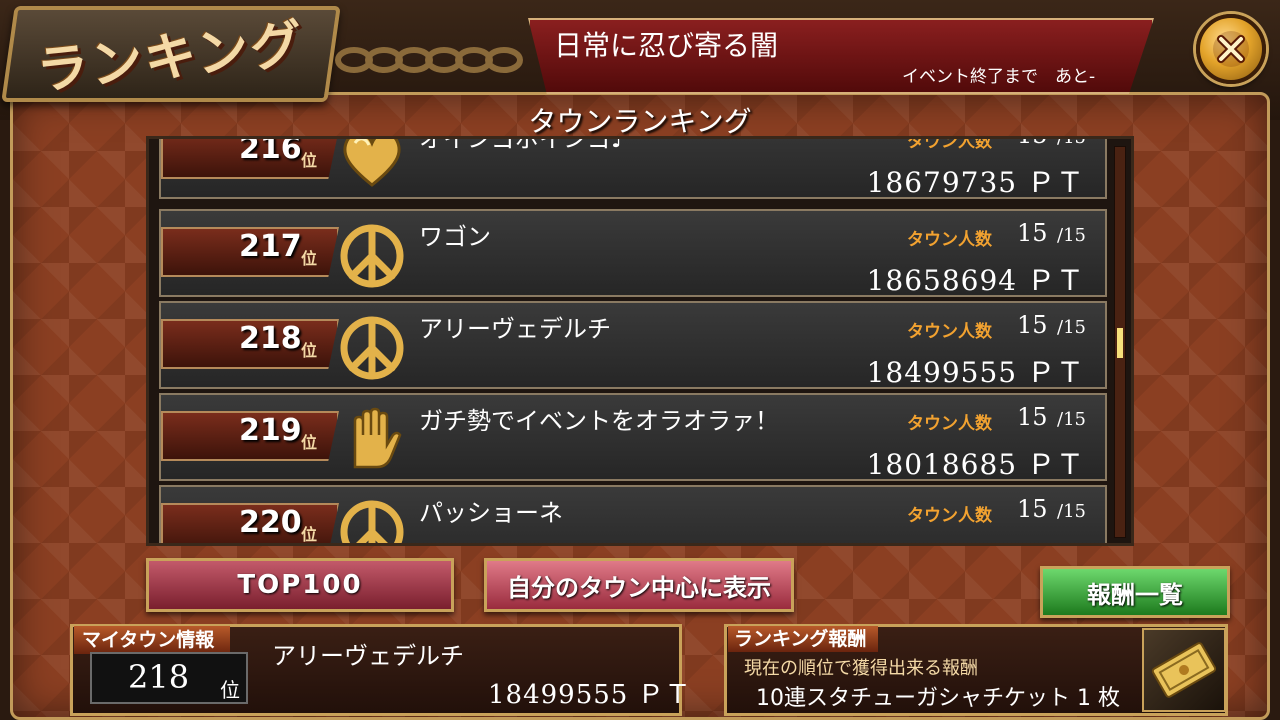 The image size is (1280, 720). Describe the element at coordinates (975, 372) in the screenshot. I see `town-points: 18499555 ＰＴ` at that location.